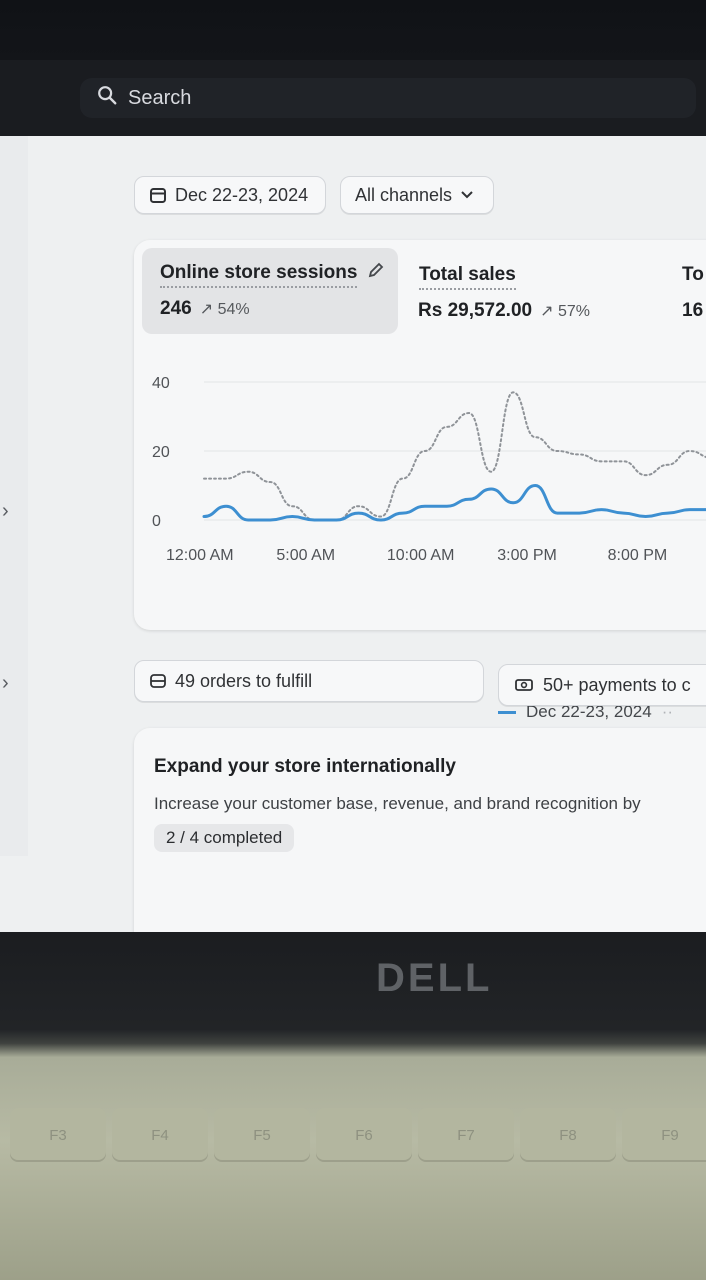  I want to click on x-tick-label: 3:00 PM, so click(527, 555).